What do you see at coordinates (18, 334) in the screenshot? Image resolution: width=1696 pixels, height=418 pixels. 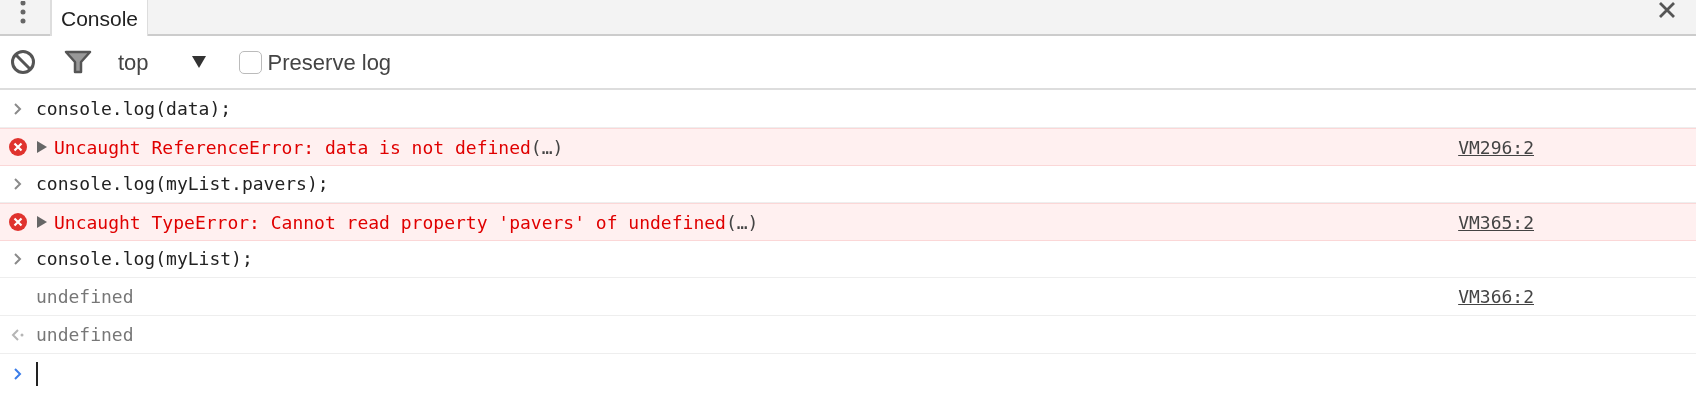 I see `return-arrow-icon` at bounding box center [18, 334].